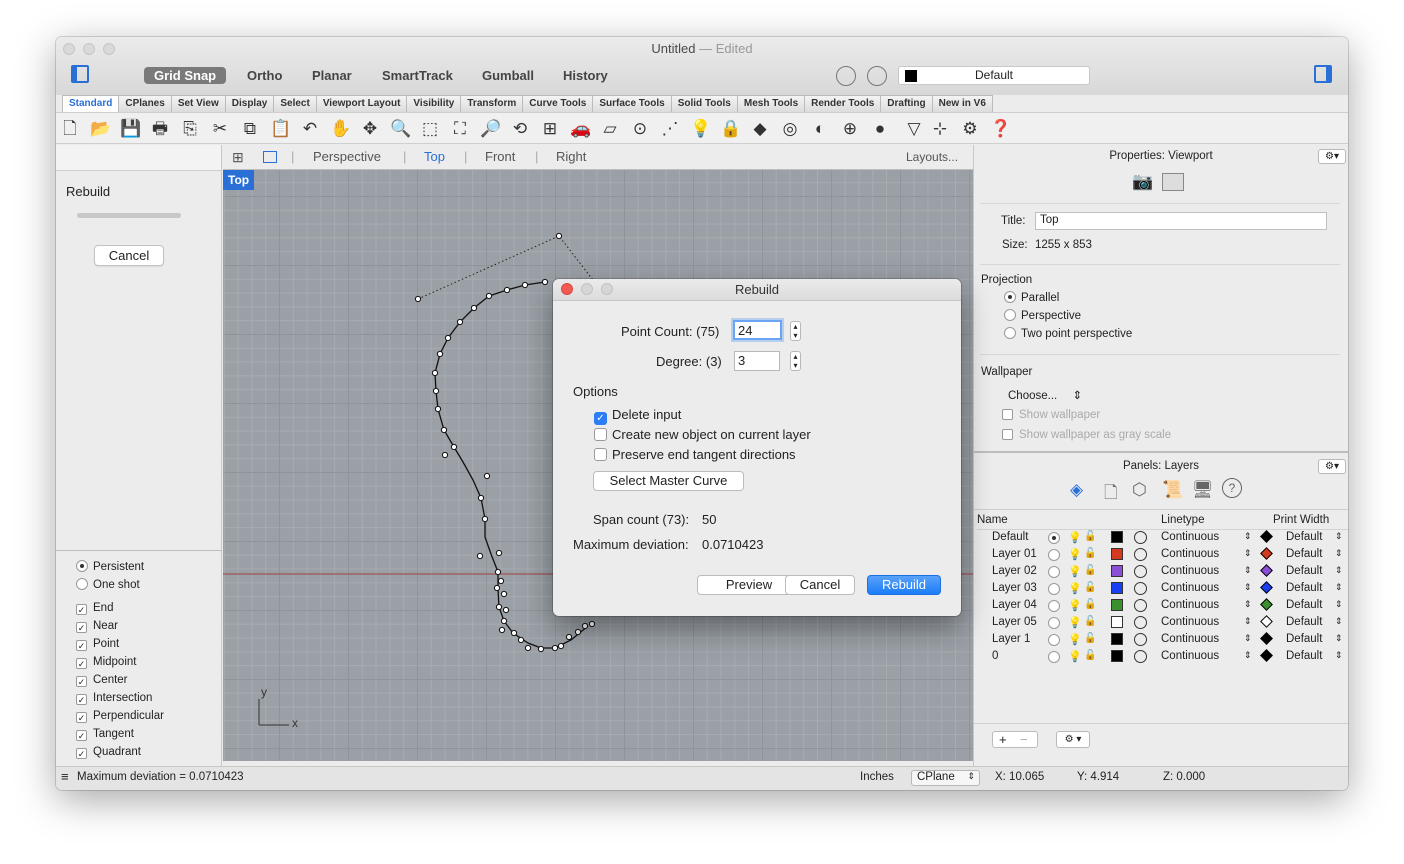 This screenshot has width=1404, height=864. Describe the element at coordinates (757, 361) in the screenshot. I see `degree-input: 3` at that location.